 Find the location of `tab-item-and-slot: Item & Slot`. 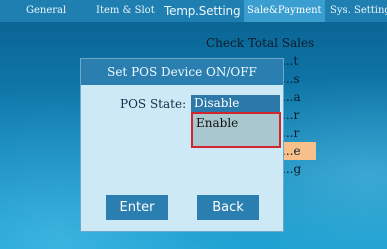

tab-item-and-slot: Item & Slot is located at coordinates (125, 11).